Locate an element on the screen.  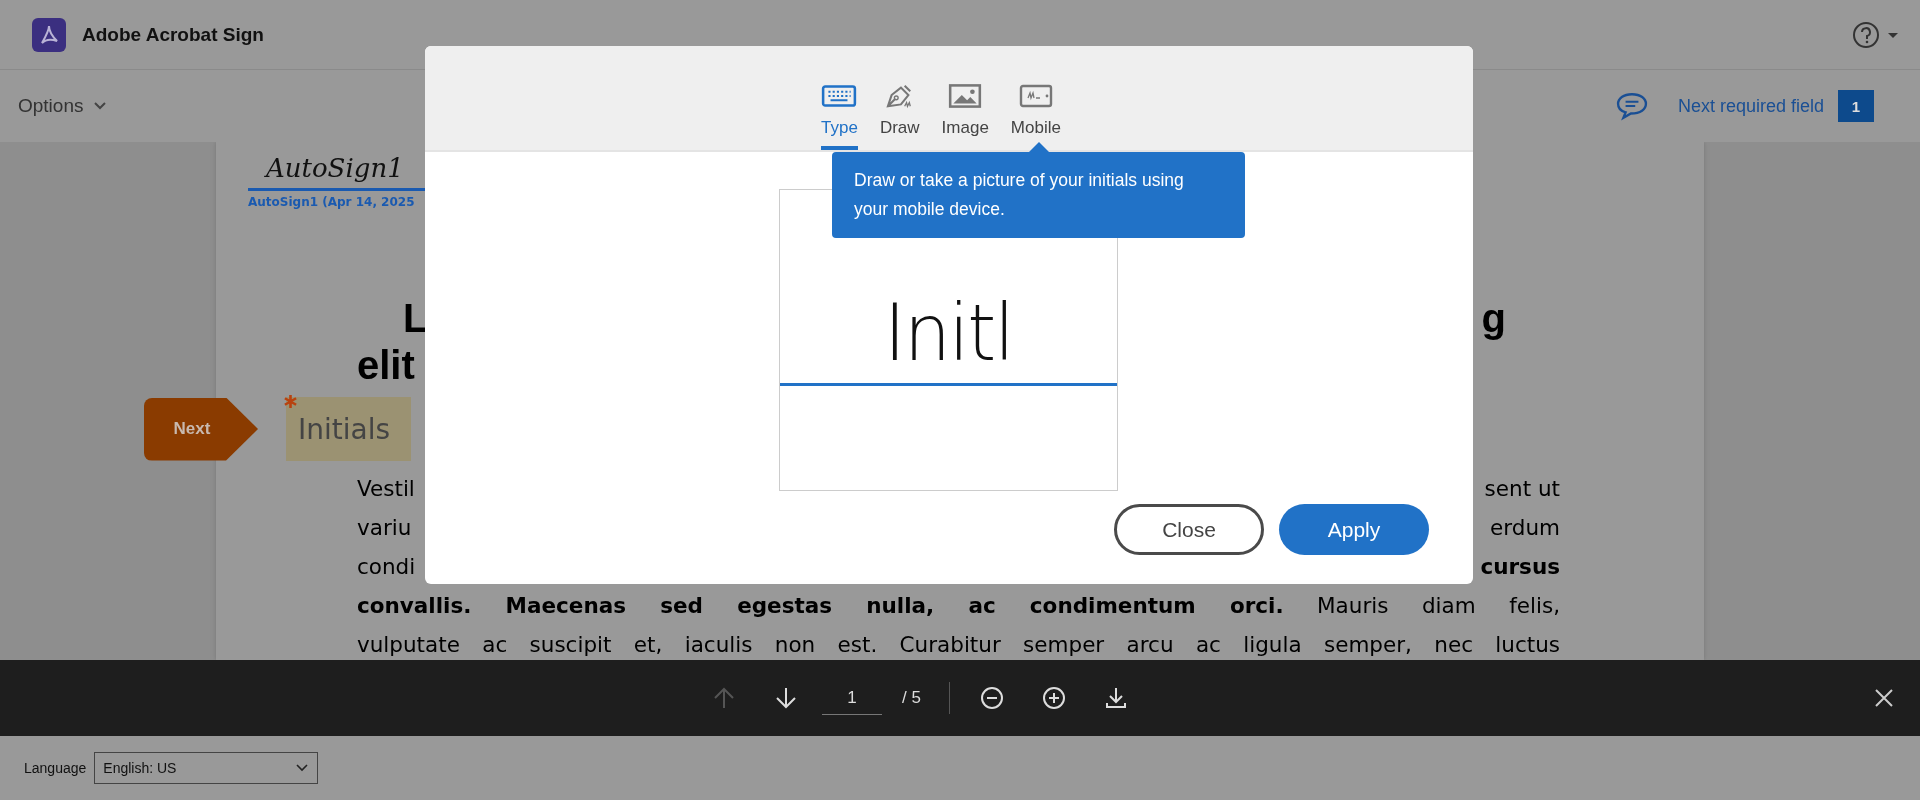
paragraph-text: variu is located at coordinates (384, 528).